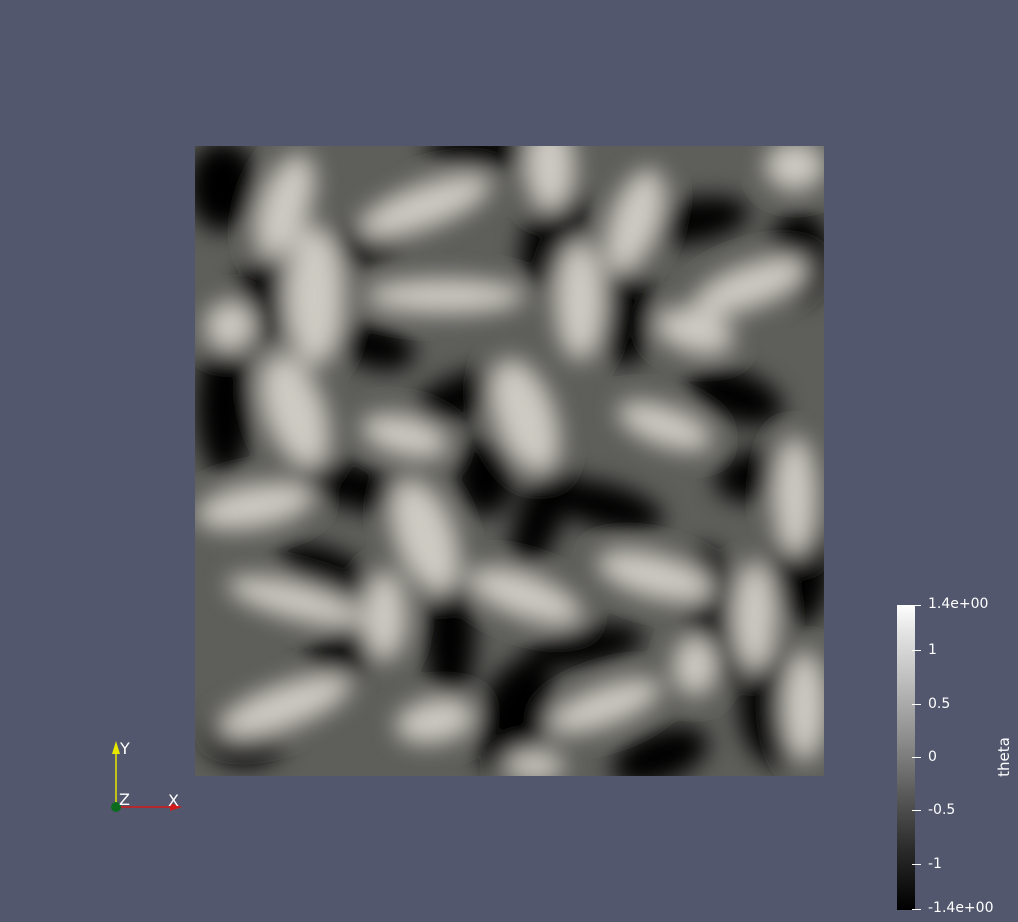 This screenshot has height=922, width=1018. What do you see at coordinates (146, 775) in the screenshot?
I see `orientation-axes: Y Z X` at bounding box center [146, 775].